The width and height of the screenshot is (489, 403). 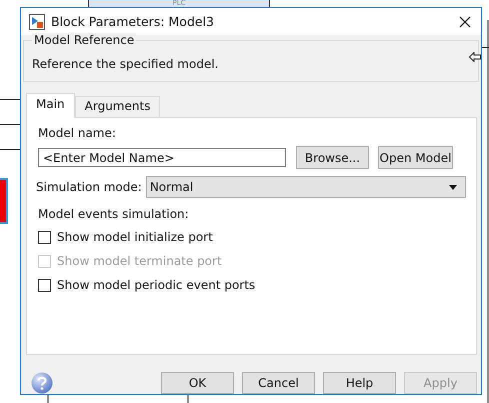 I want to click on simulation-mode-dropdown: Normal, so click(x=306, y=187).